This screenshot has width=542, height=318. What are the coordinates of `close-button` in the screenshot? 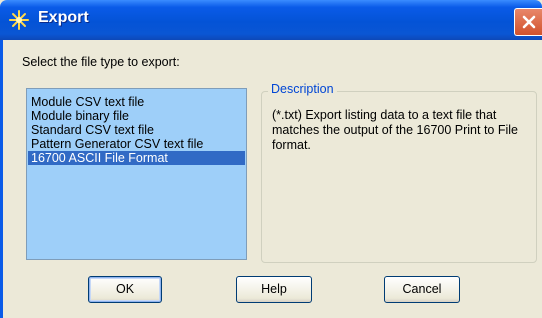 It's located at (528, 22).